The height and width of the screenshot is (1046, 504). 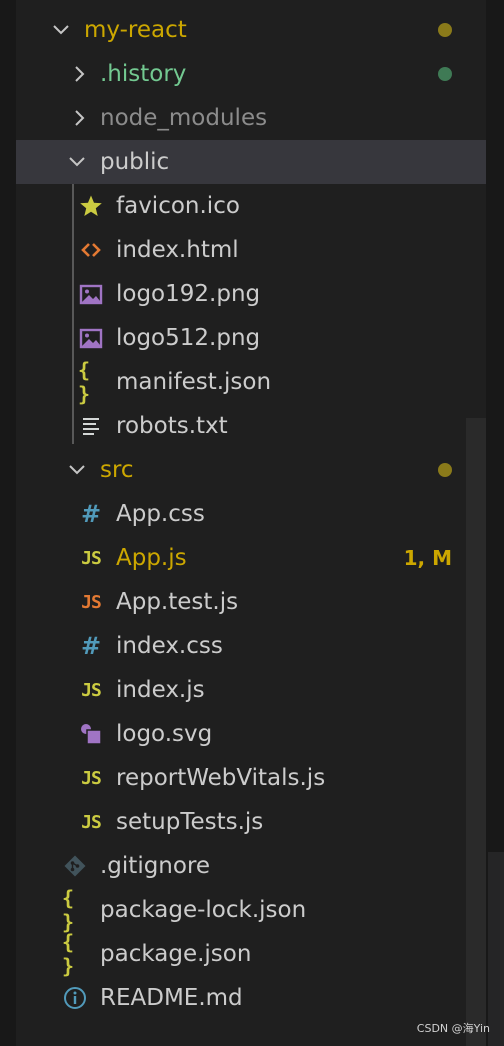 What do you see at coordinates (251, 470) in the screenshot?
I see `folder-src: src` at bounding box center [251, 470].